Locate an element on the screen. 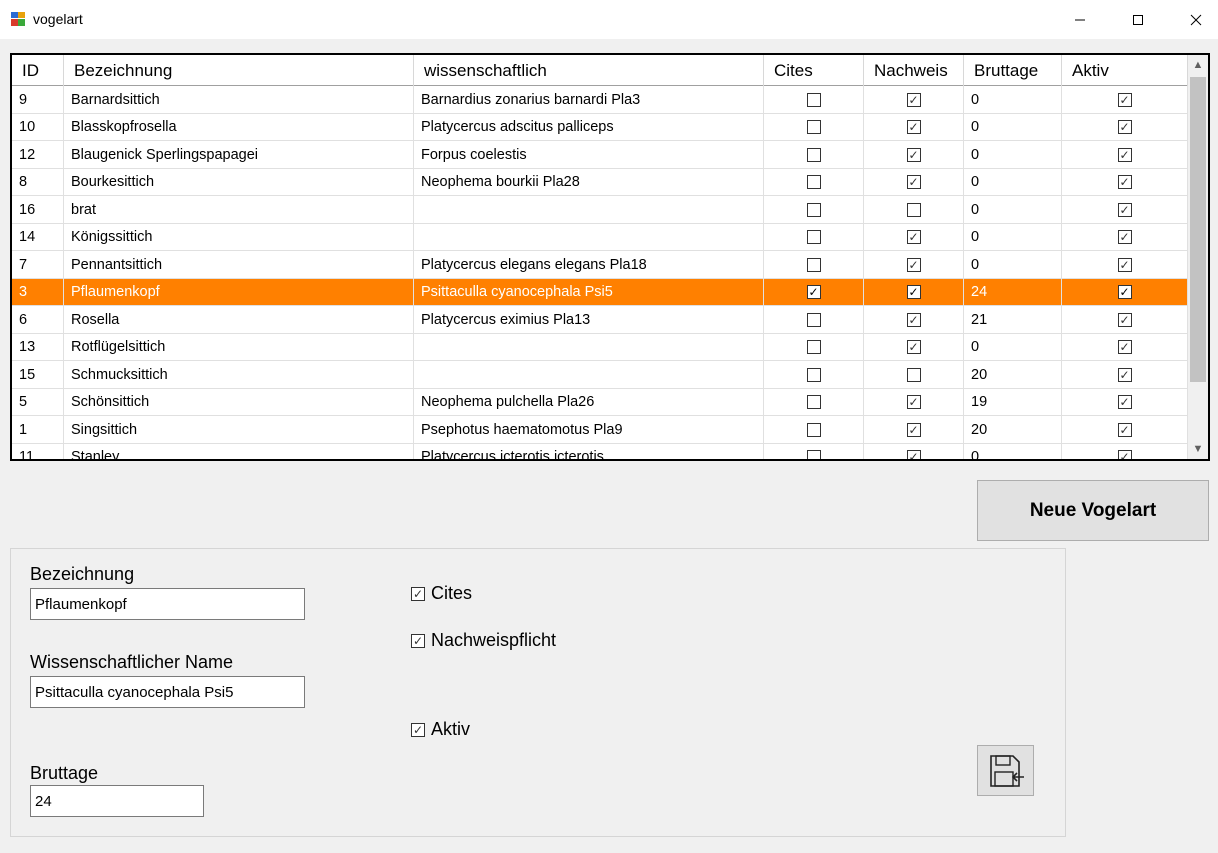  id-cell: 1 is located at coordinates (38, 429).